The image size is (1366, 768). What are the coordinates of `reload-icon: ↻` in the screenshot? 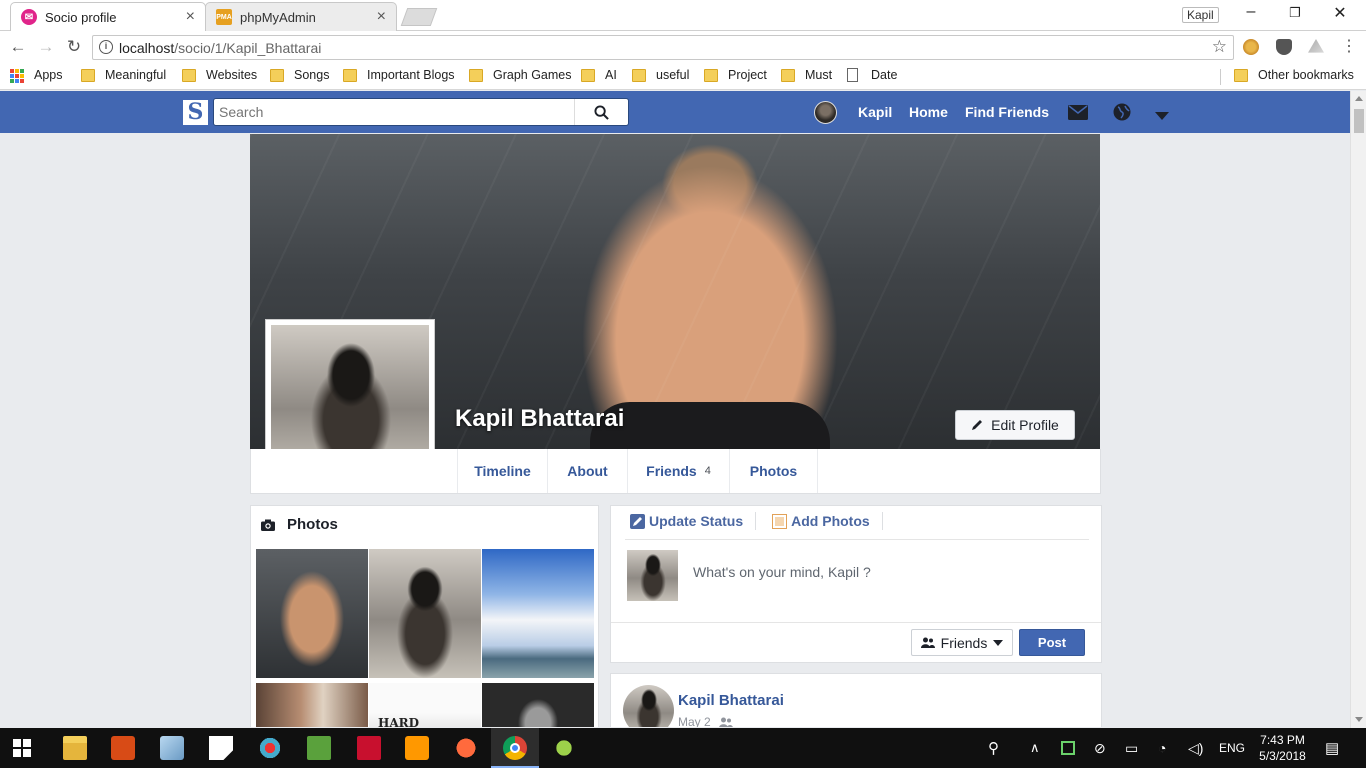 It's located at (74, 47).